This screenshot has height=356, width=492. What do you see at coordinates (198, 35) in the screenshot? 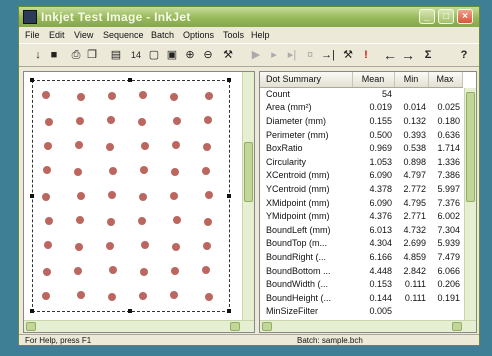
I see `menu-options: Options` at bounding box center [198, 35].